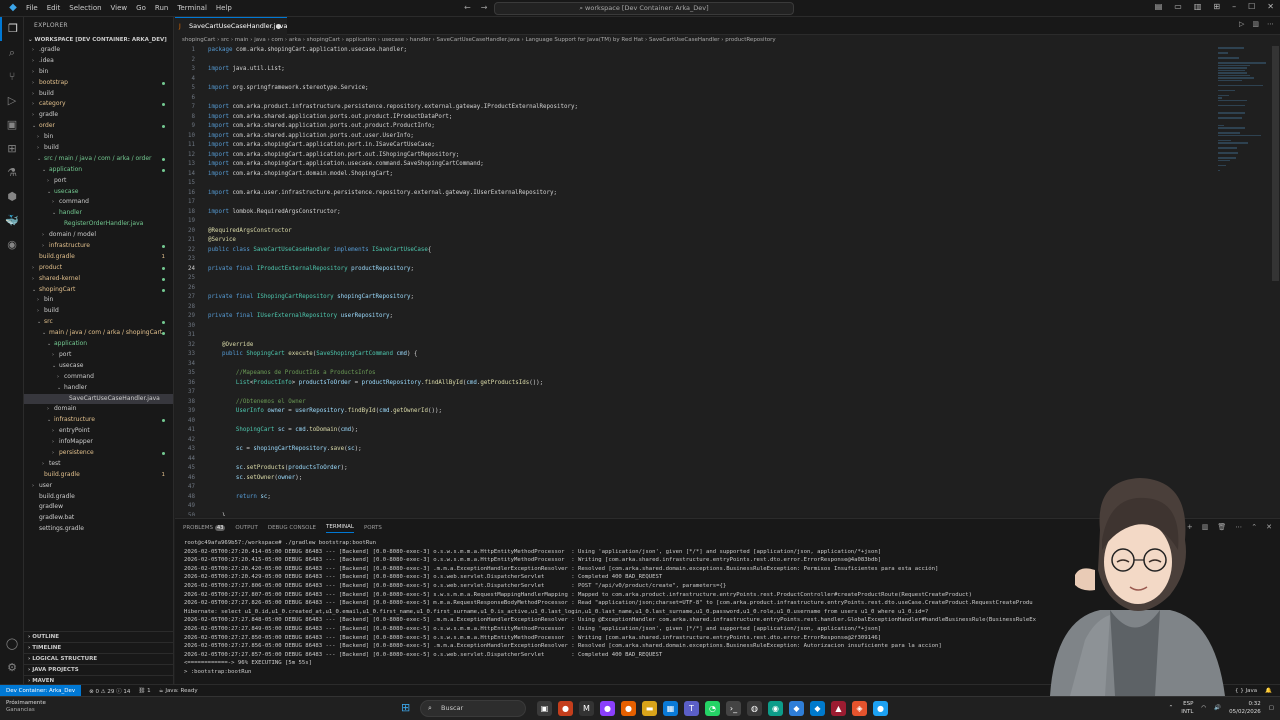 The image size is (1280, 720). I want to click on app-teal-icon: ◉, so click(775, 708).